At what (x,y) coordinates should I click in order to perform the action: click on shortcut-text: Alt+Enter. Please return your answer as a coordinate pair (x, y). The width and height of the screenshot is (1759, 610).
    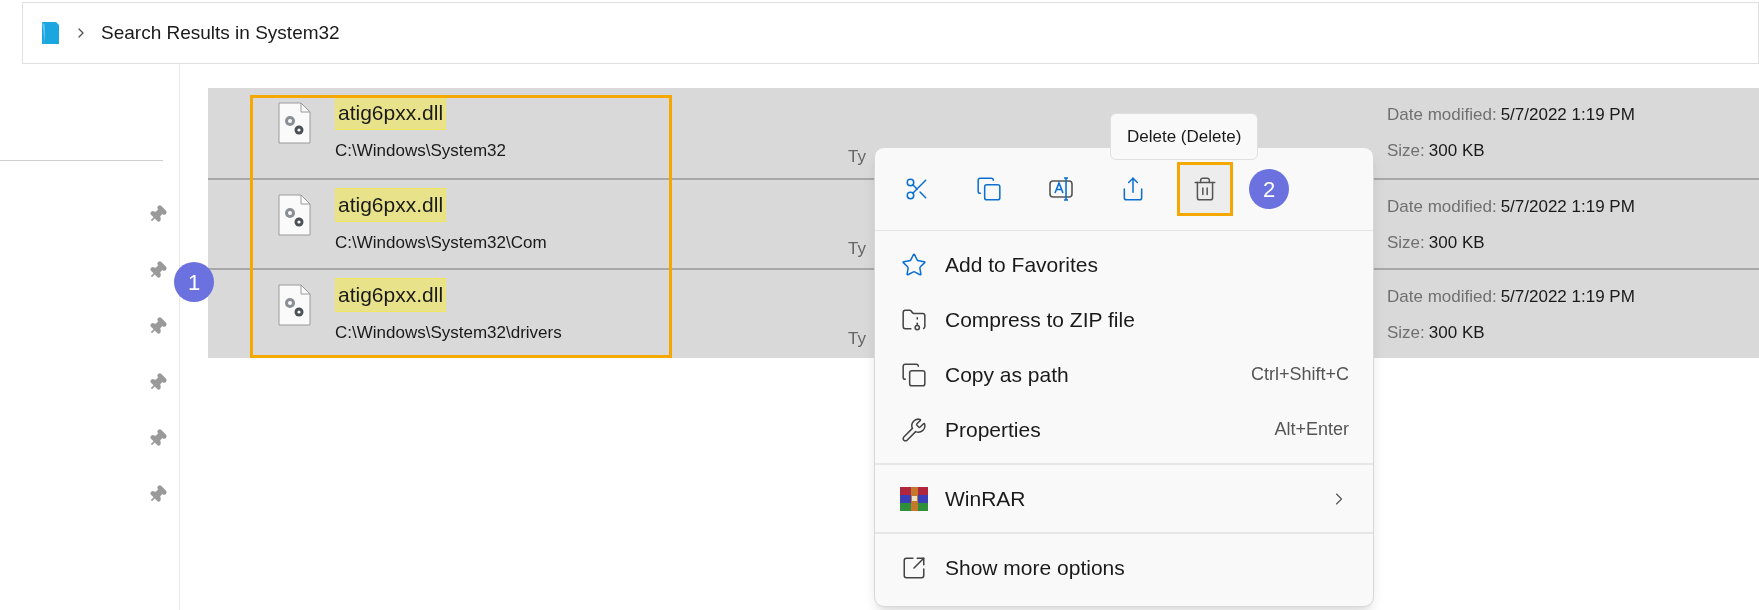
    Looking at the image, I should click on (1311, 429).